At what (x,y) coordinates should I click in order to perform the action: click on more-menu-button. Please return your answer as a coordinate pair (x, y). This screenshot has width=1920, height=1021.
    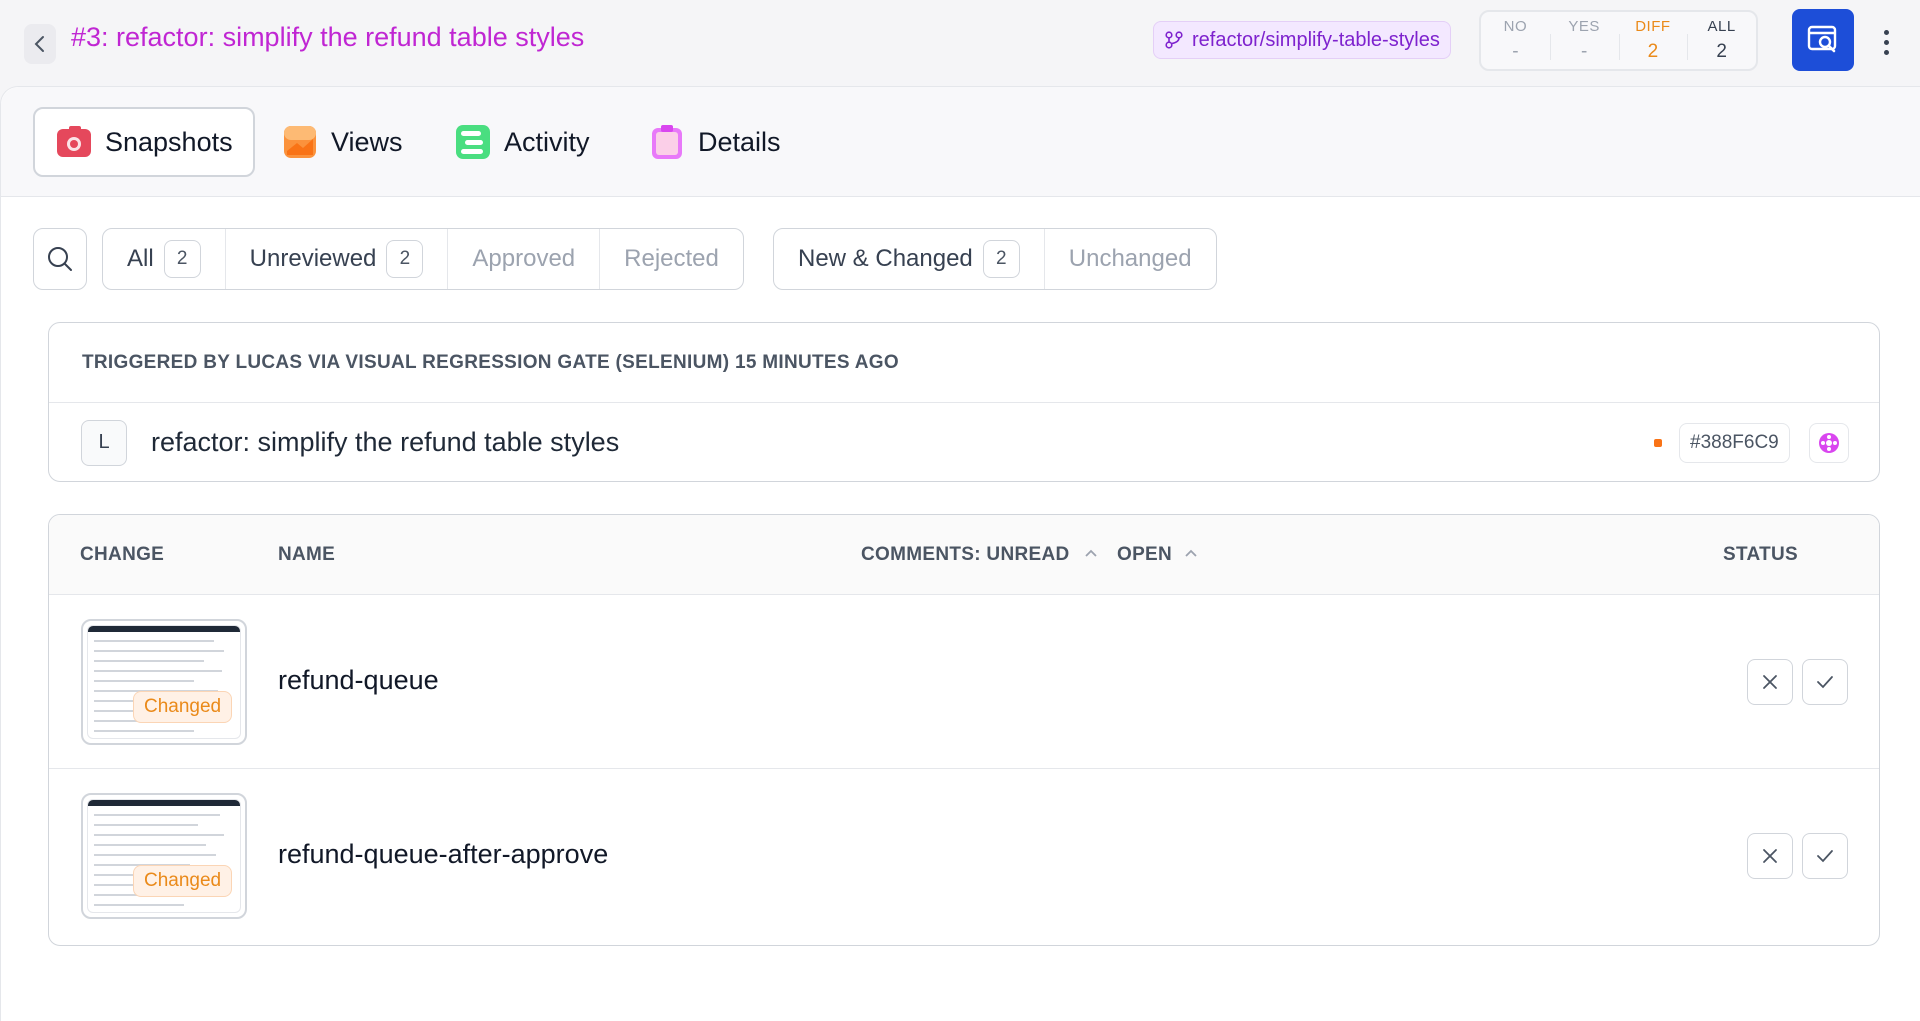
    Looking at the image, I should click on (1886, 42).